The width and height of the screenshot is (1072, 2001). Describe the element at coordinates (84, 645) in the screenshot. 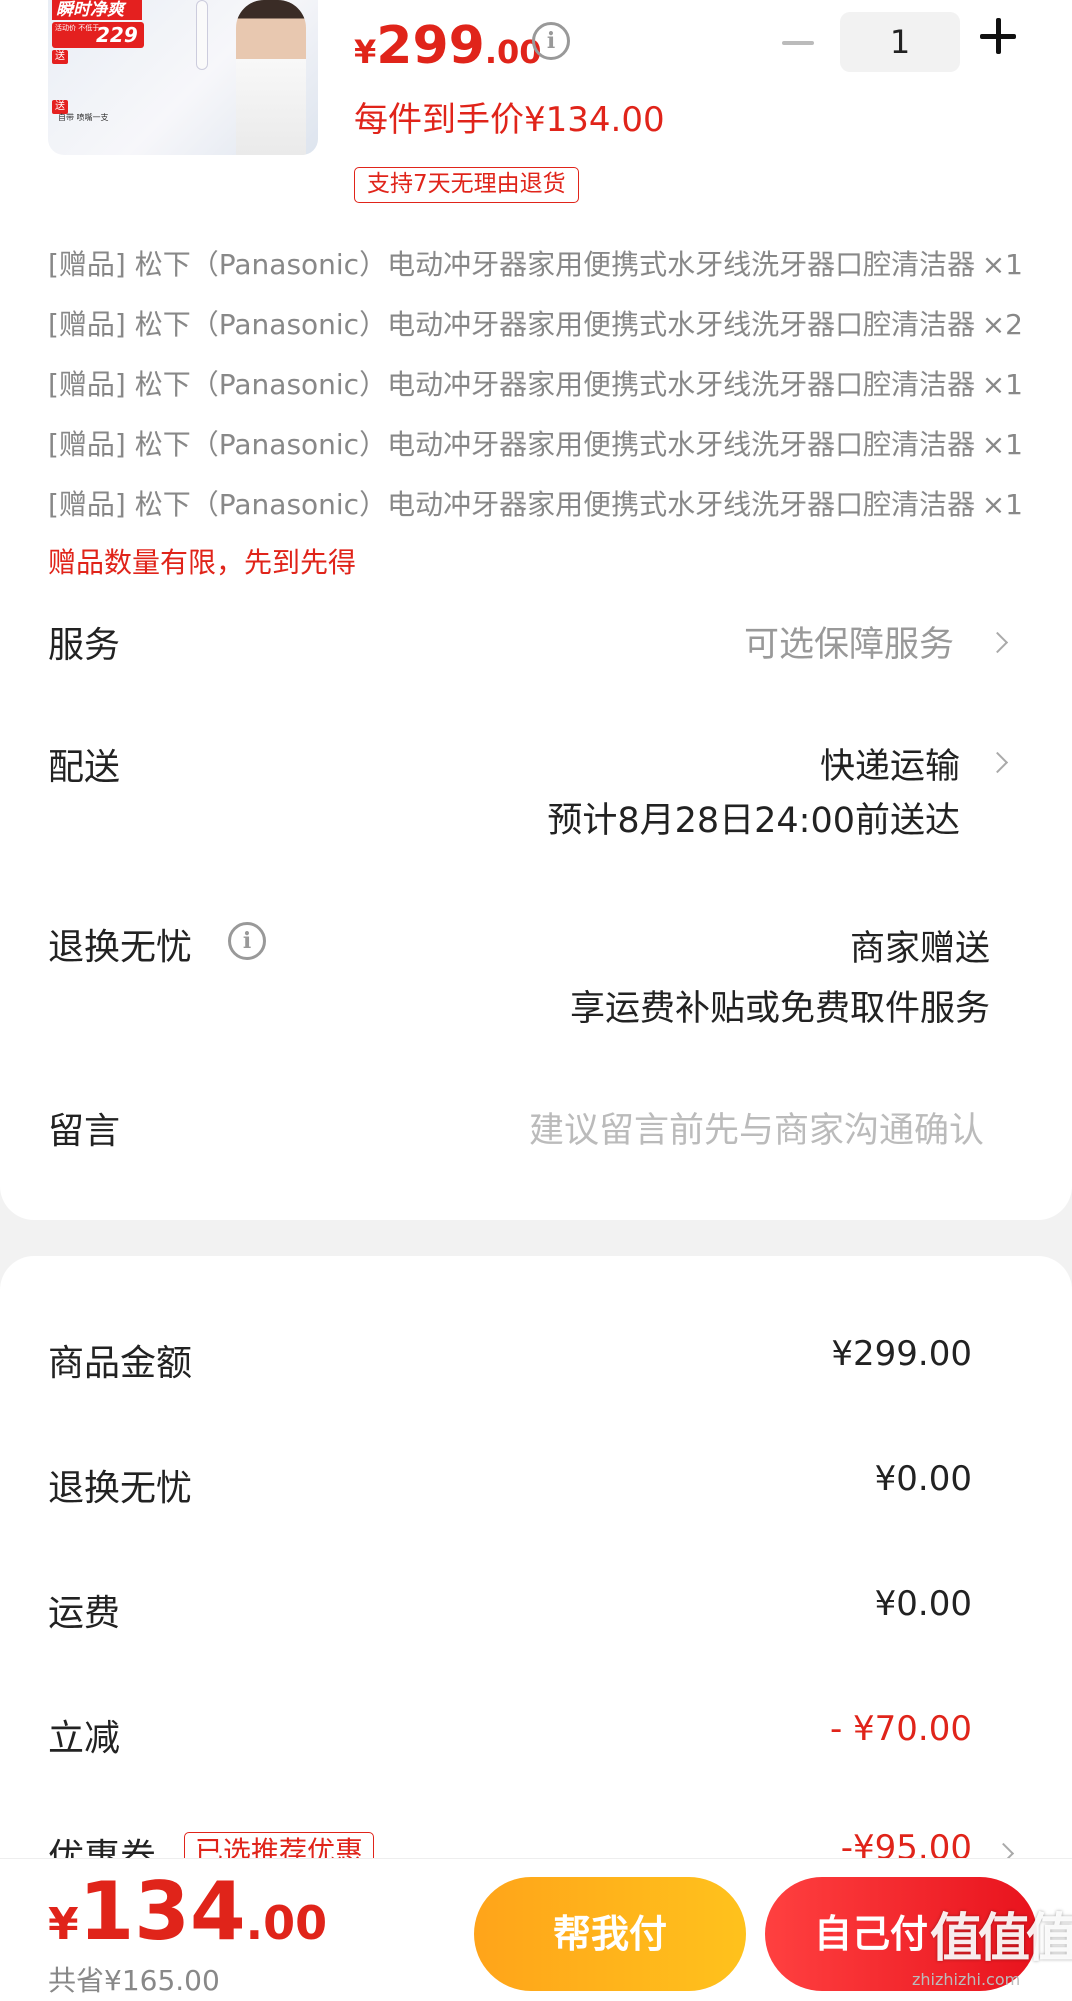

I see `service-label: 服务` at that location.